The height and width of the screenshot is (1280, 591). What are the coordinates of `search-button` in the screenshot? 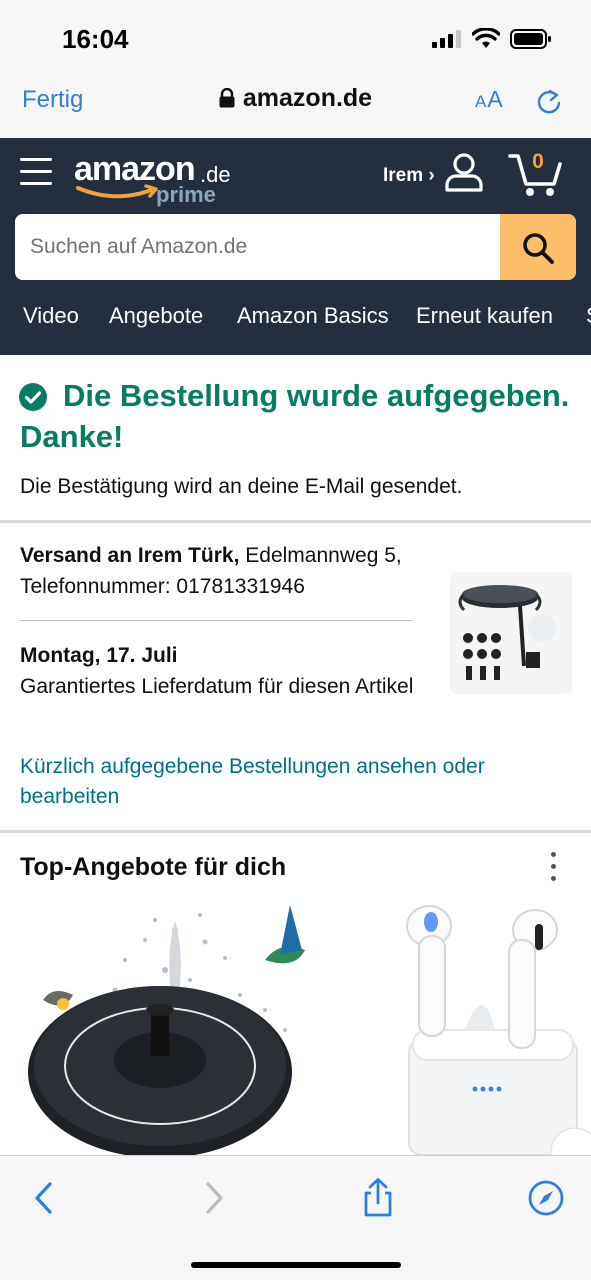 It's located at (538, 247).